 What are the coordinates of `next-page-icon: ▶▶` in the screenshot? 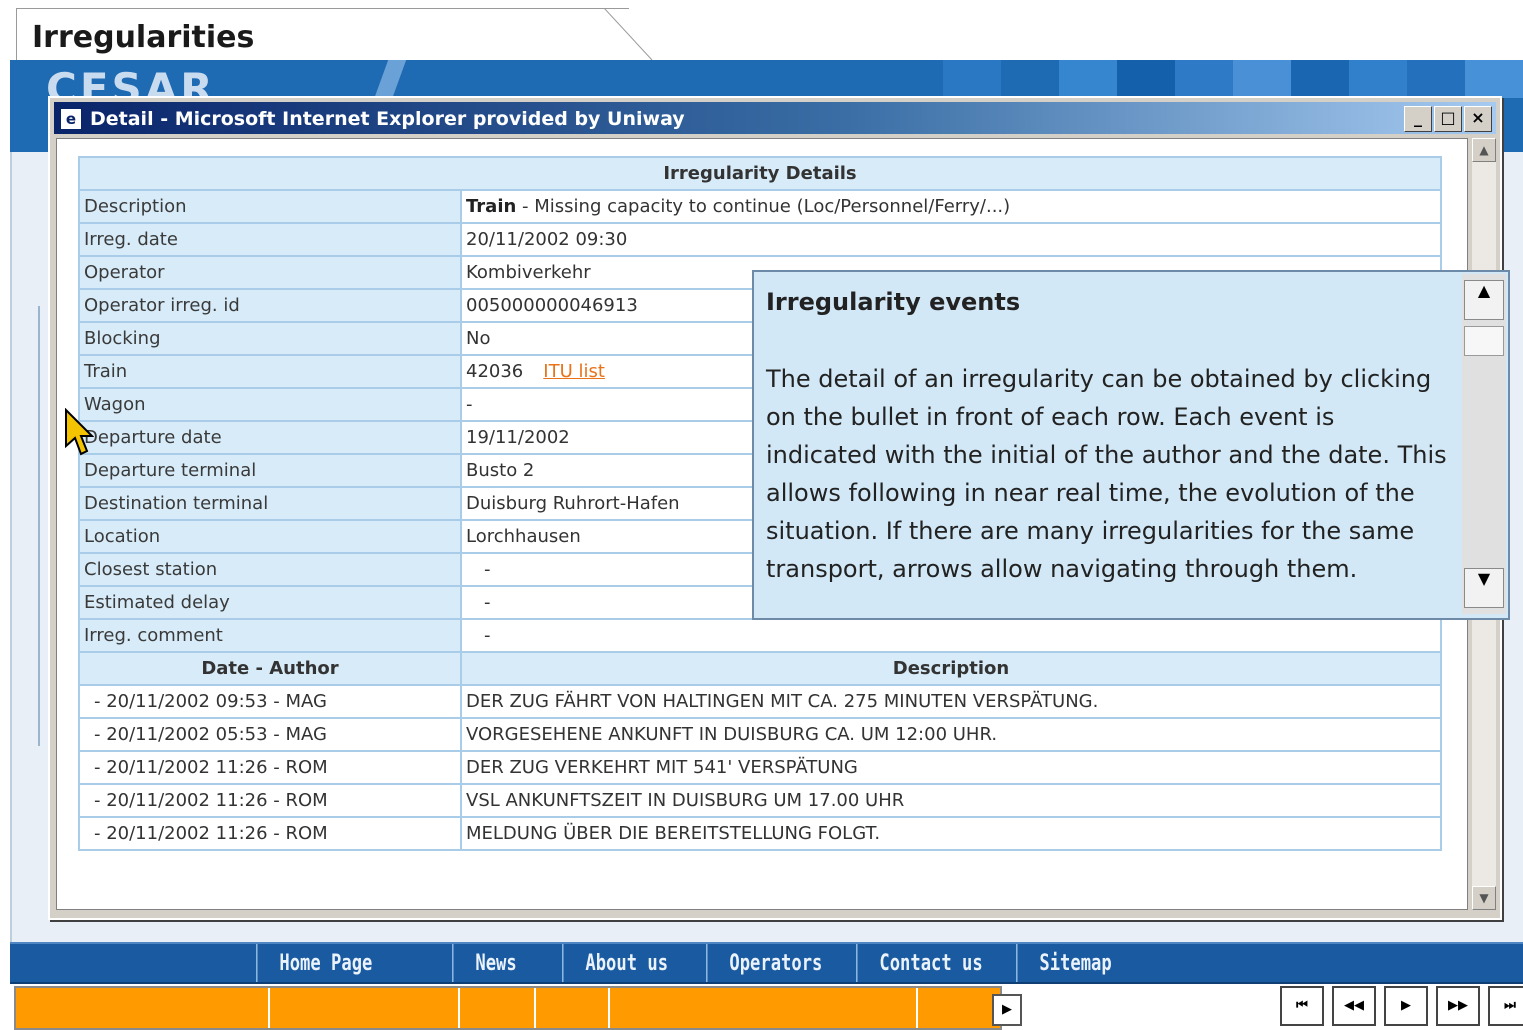 It's located at (1458, 1006).